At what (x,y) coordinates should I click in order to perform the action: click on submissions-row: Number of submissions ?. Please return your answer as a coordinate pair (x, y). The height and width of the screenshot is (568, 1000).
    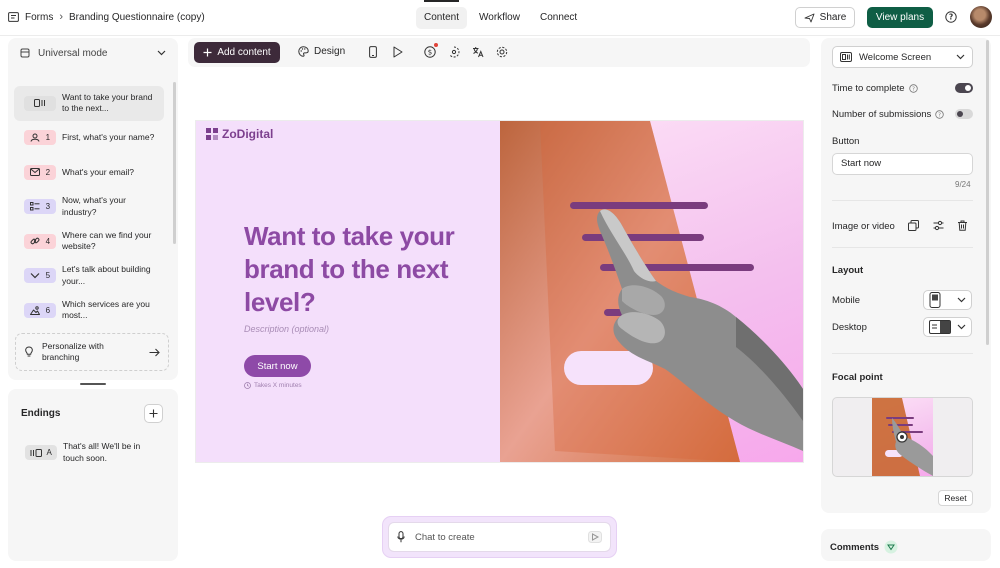
    Looking at the image, I should click on (888, 114).